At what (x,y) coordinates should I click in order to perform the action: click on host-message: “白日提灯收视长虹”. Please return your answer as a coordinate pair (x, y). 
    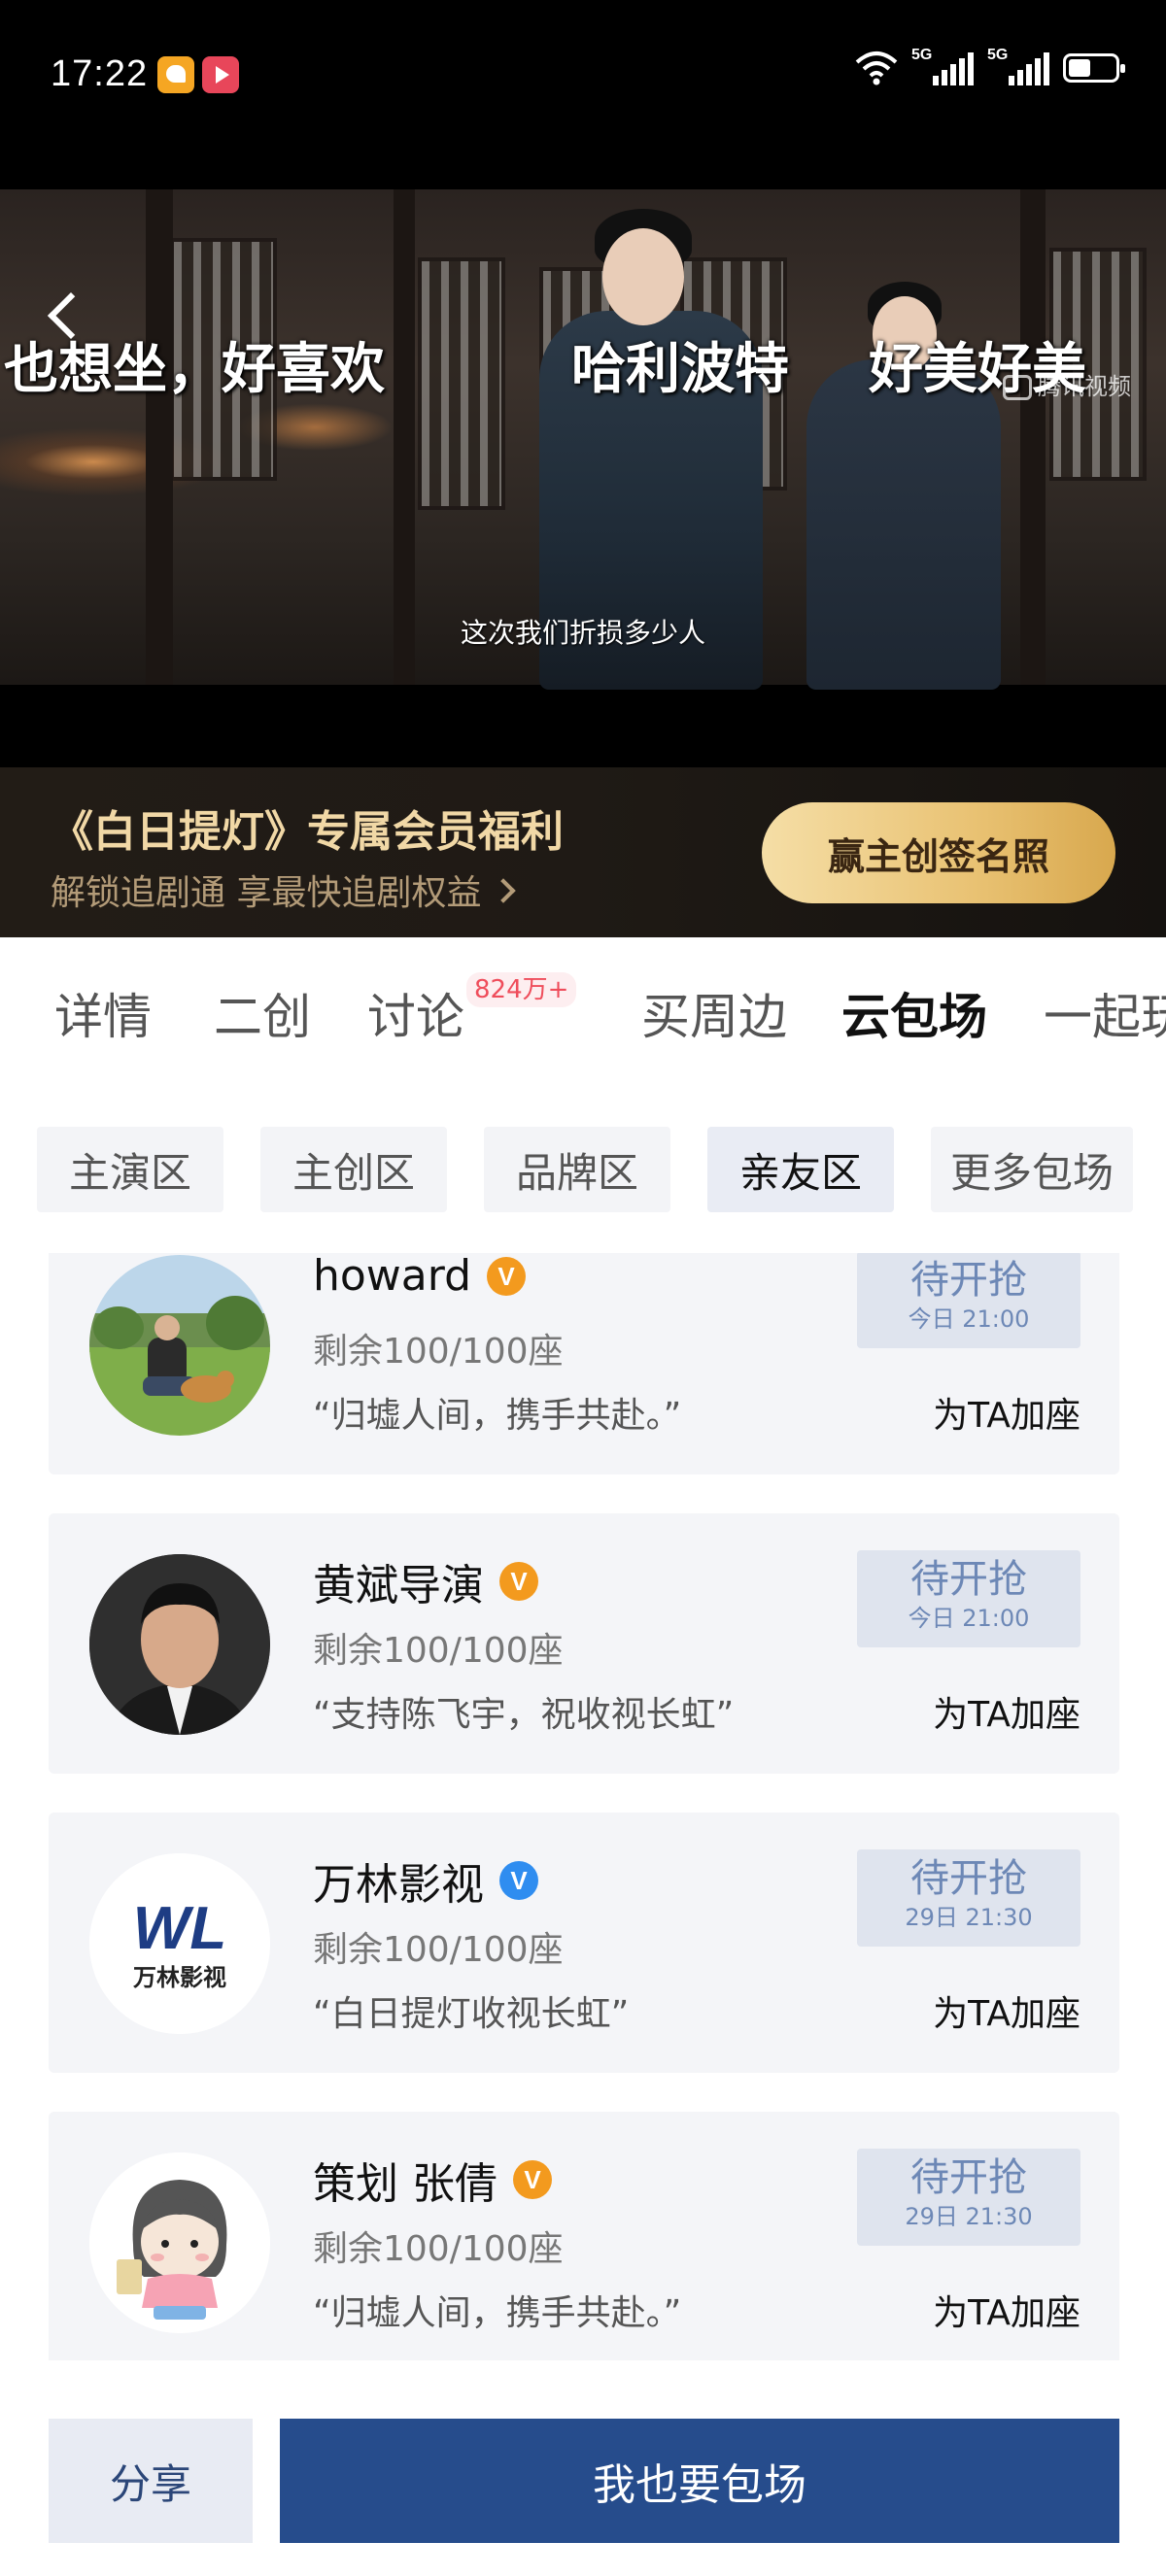
    Looking at the image, I should click on (471, 2014).